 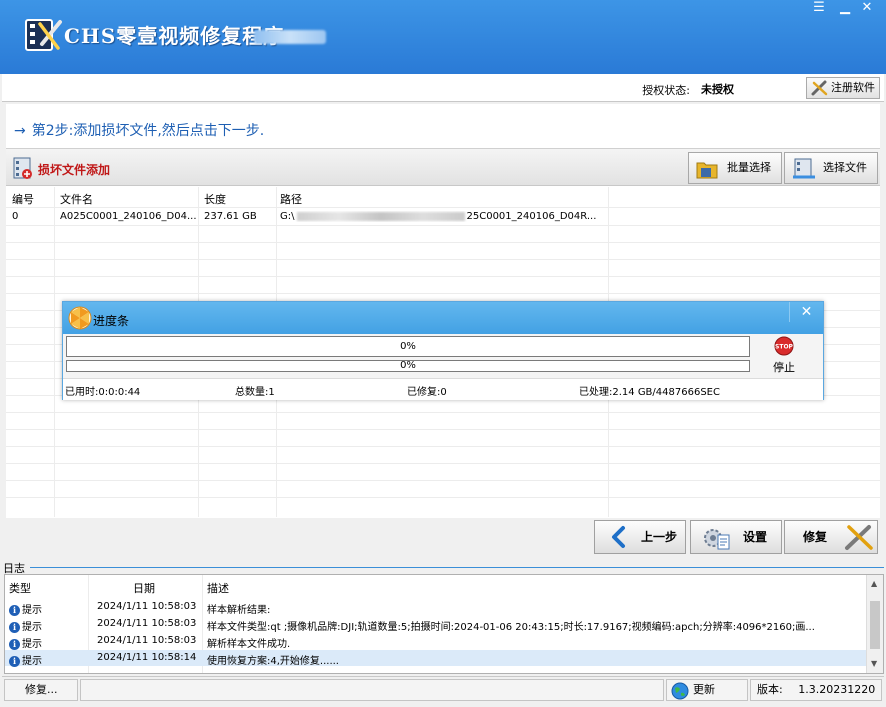 What do you see at coordinates (20, 131) in the screenshot?
I see `arrow-right-icon: →` at bounding box center [20, 131].